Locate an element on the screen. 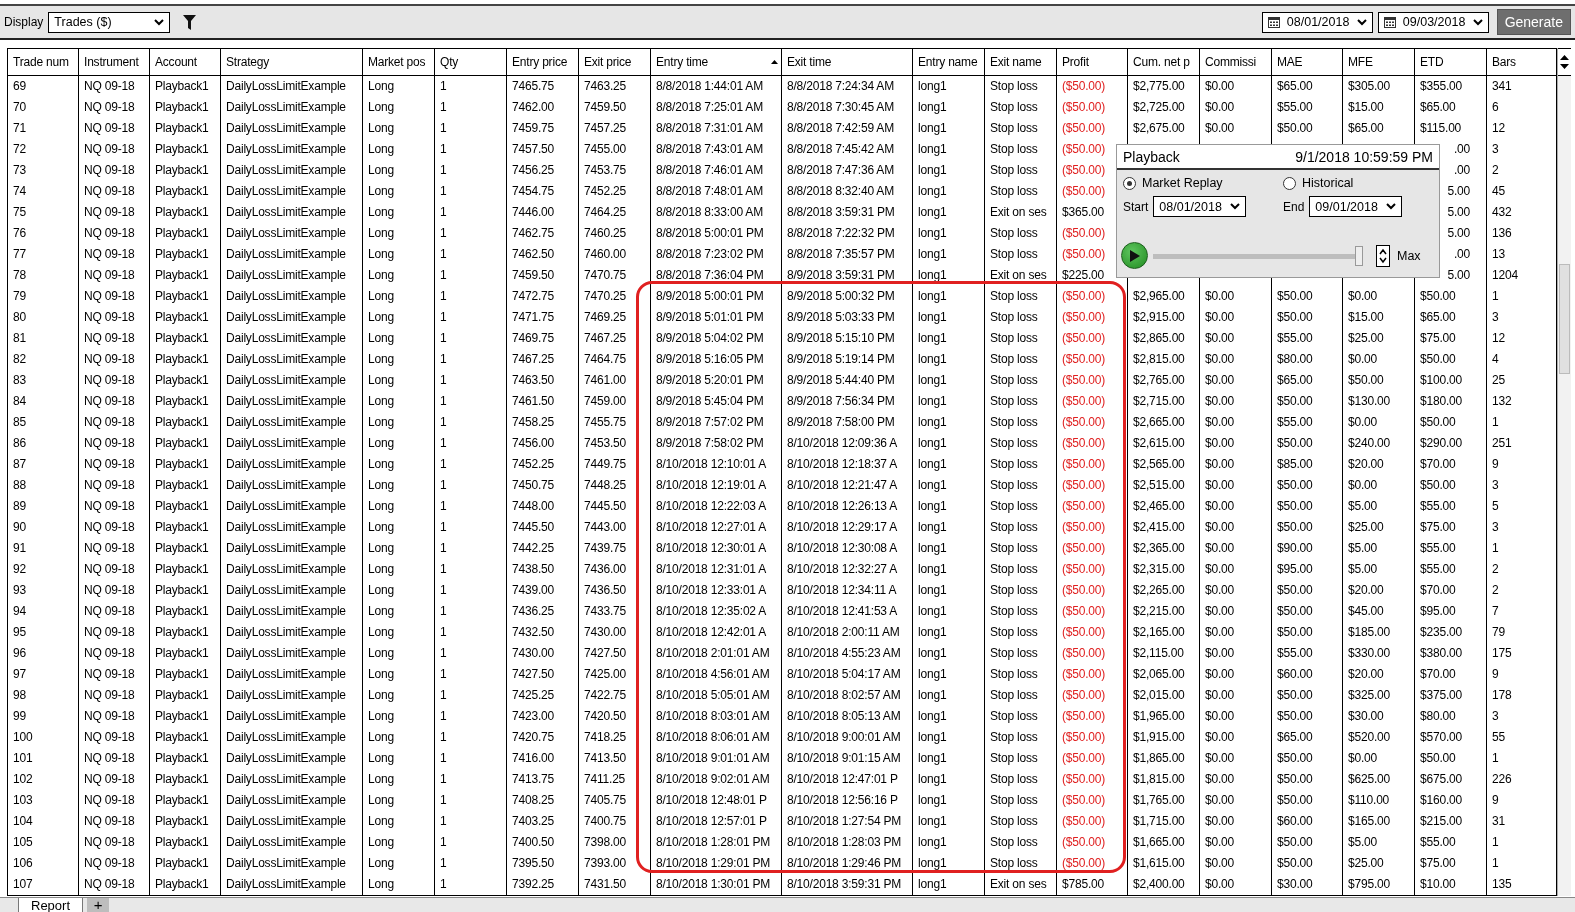 This screenshot has width=1575, height=912. column-header: MFE is located at coordinates (1379, 62).